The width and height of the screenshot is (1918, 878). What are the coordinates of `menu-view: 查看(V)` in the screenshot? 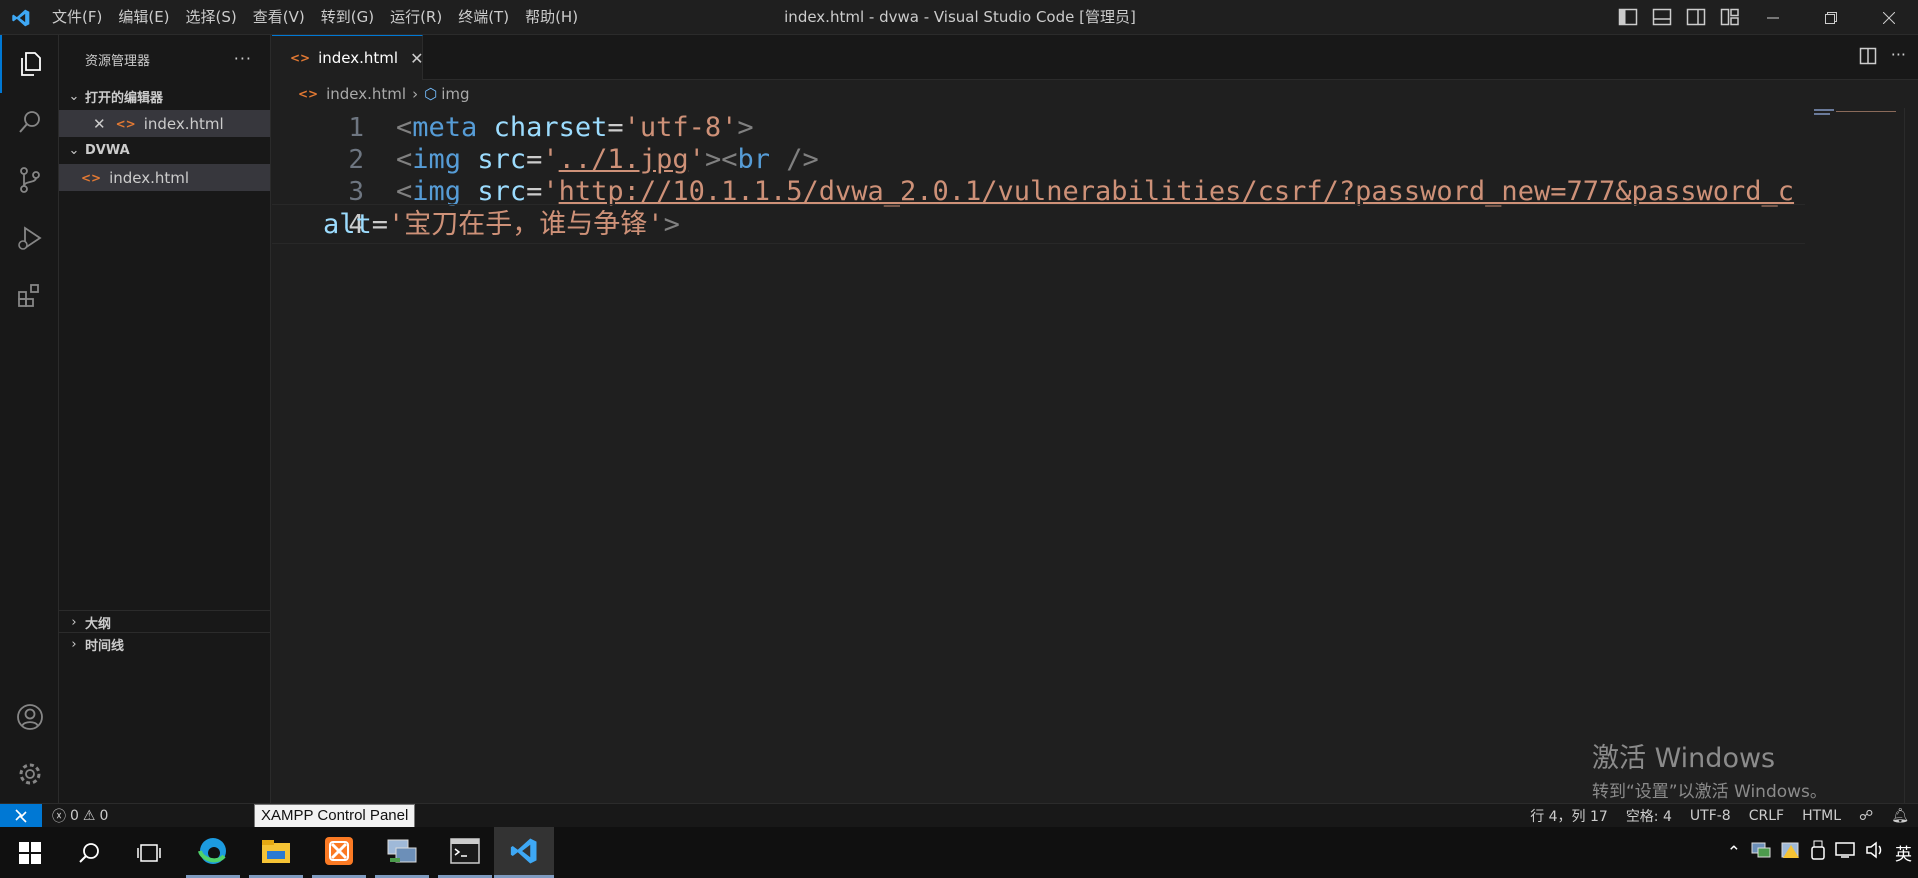 It's located at (279, 17).